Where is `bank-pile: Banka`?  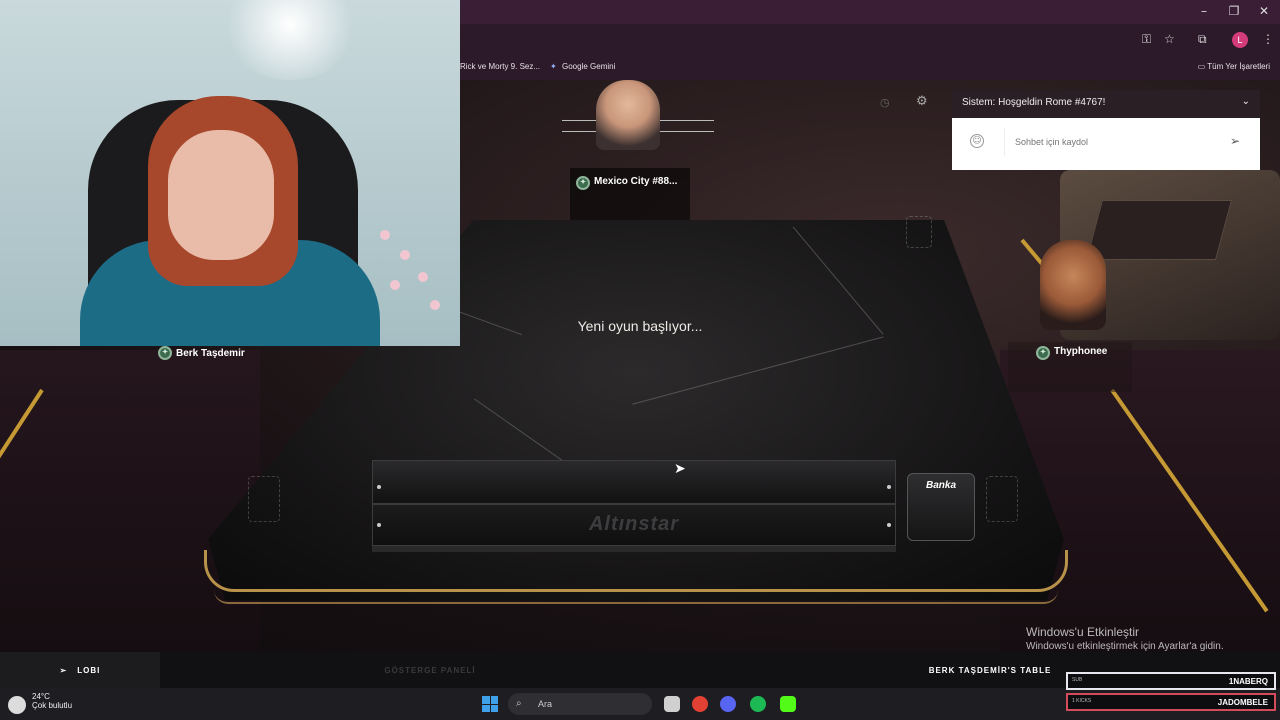 bank-pile: Banka is located at coordinates (941, 507).